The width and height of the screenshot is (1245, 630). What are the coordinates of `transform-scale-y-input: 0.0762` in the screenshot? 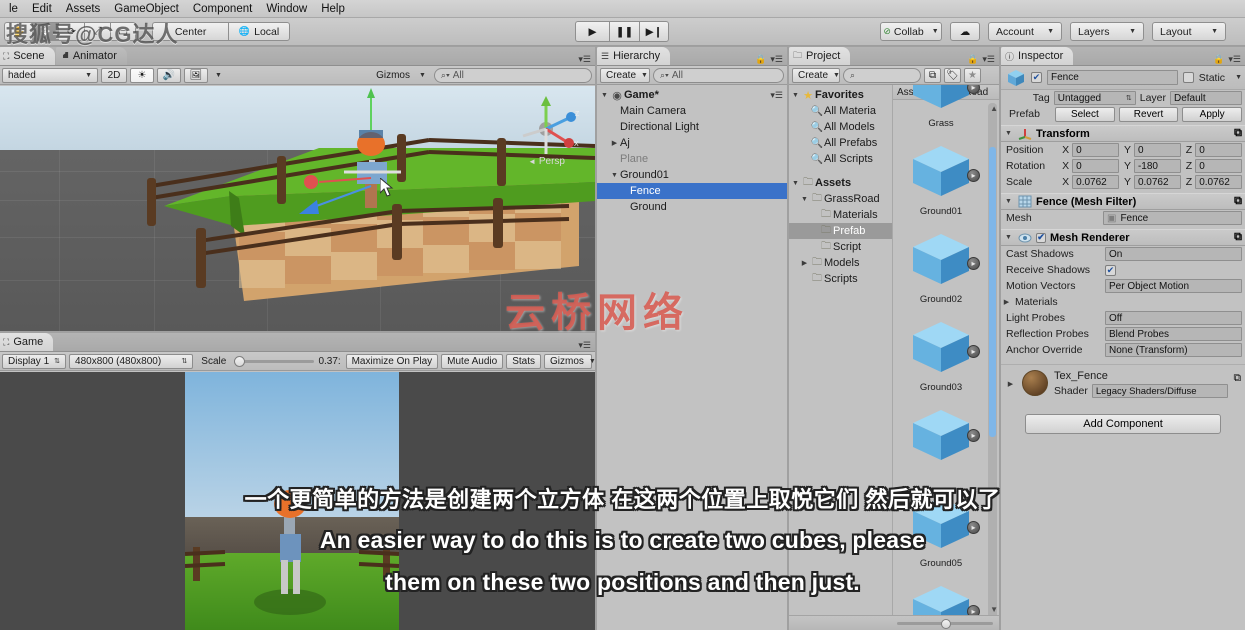 It's located at (1157, 182).